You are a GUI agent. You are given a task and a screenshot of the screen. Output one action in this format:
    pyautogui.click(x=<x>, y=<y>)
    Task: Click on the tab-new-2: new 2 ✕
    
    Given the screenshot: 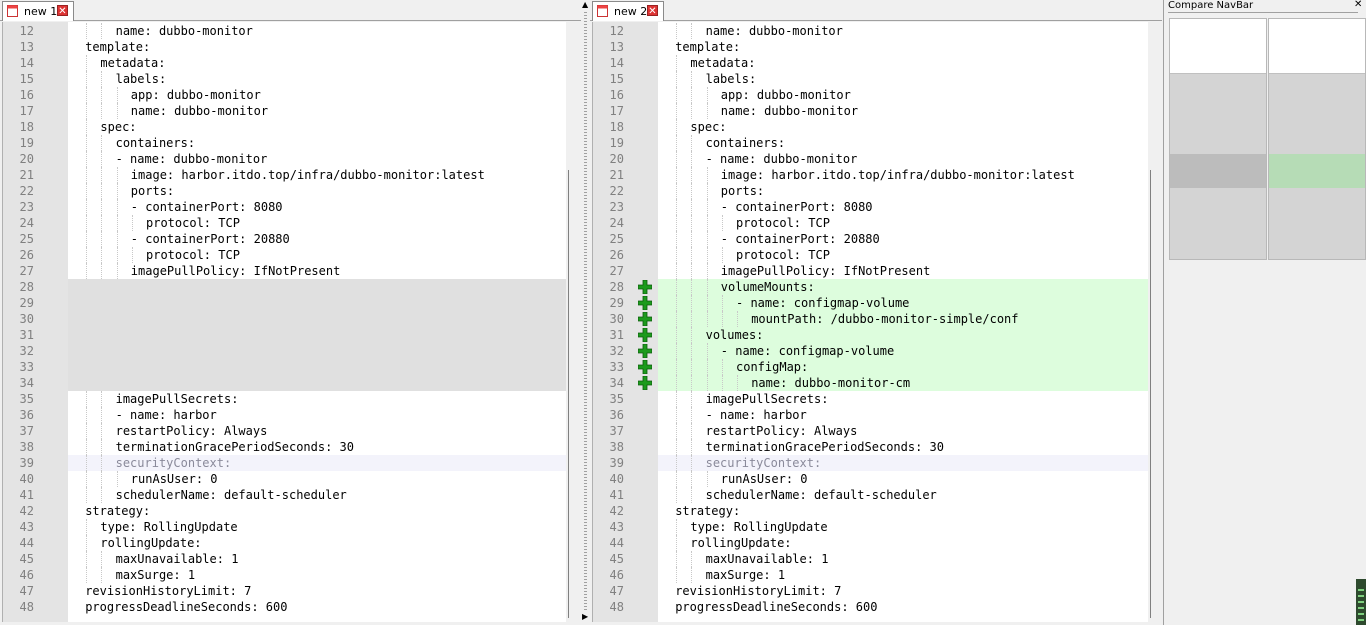 What is the action you would take?
    pyautogui.click(x=628, y=11)
    